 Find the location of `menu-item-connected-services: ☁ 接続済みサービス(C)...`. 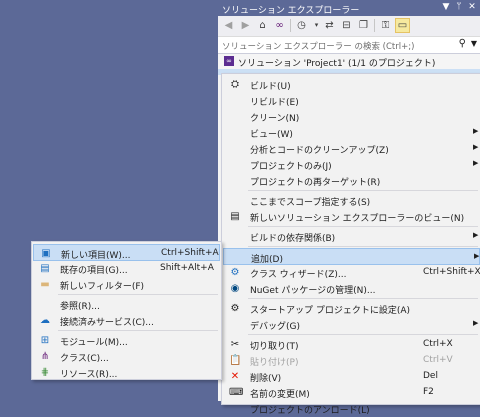

menu-item-connected-services: ☁ 接続済みサービス(C)... is located at coordinates (126, 320).